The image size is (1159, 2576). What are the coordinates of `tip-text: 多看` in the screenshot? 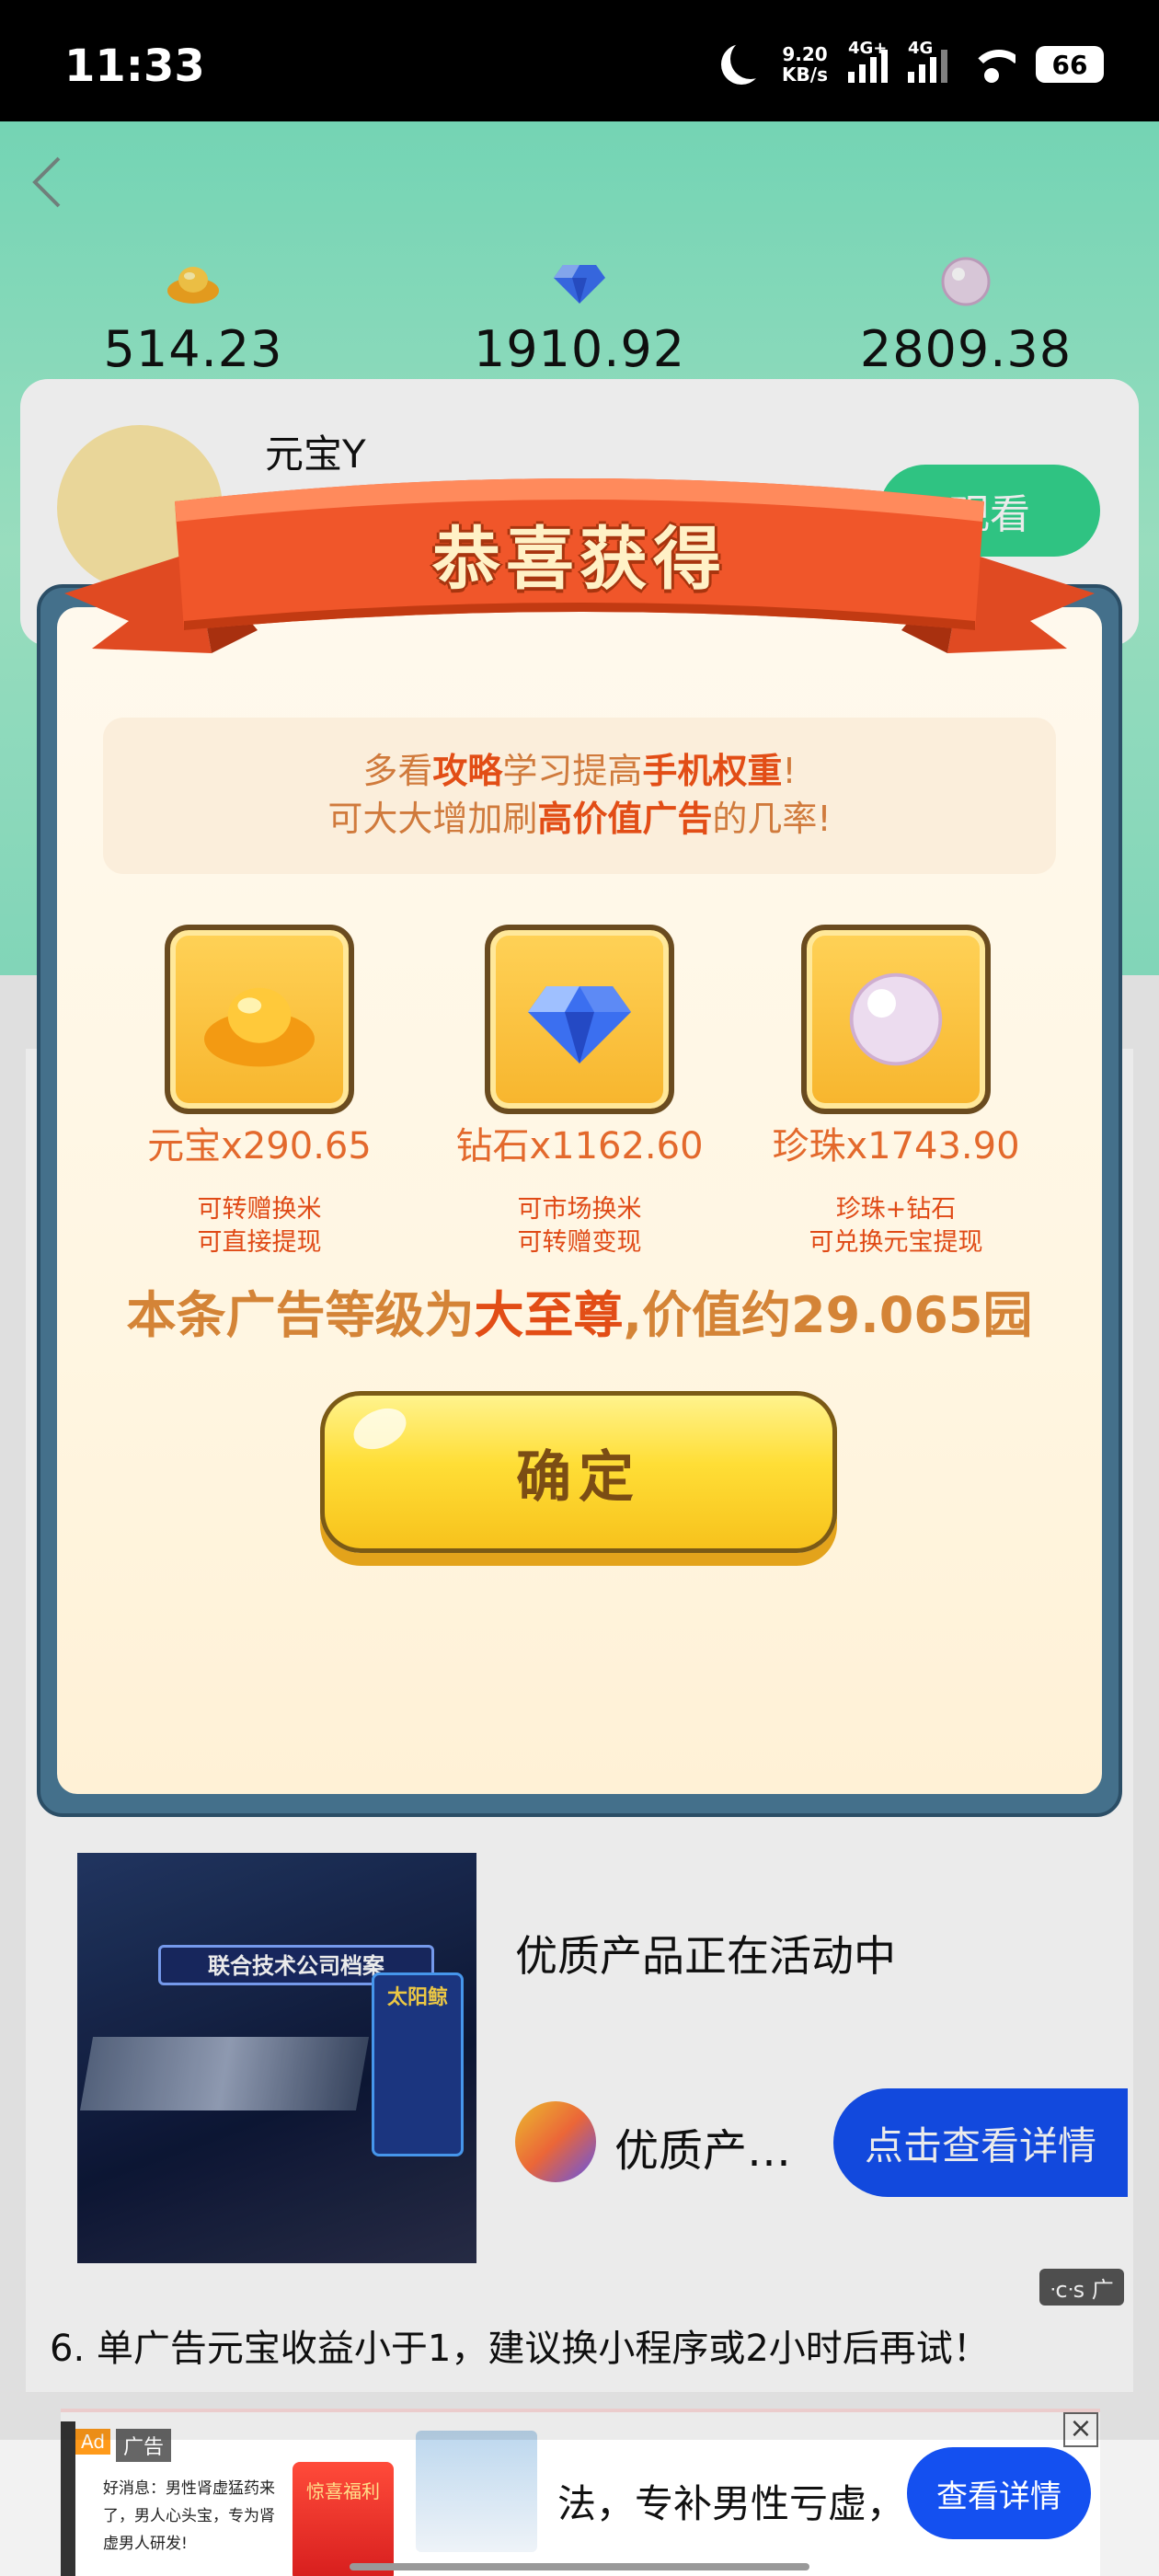 It's located at (397, 771).